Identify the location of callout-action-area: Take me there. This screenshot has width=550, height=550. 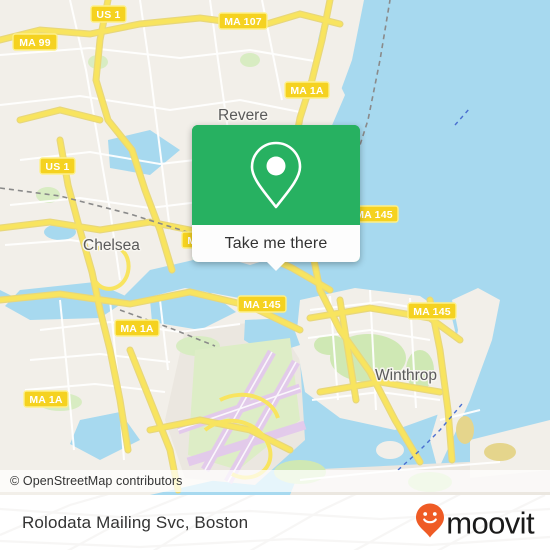
(276, 248).